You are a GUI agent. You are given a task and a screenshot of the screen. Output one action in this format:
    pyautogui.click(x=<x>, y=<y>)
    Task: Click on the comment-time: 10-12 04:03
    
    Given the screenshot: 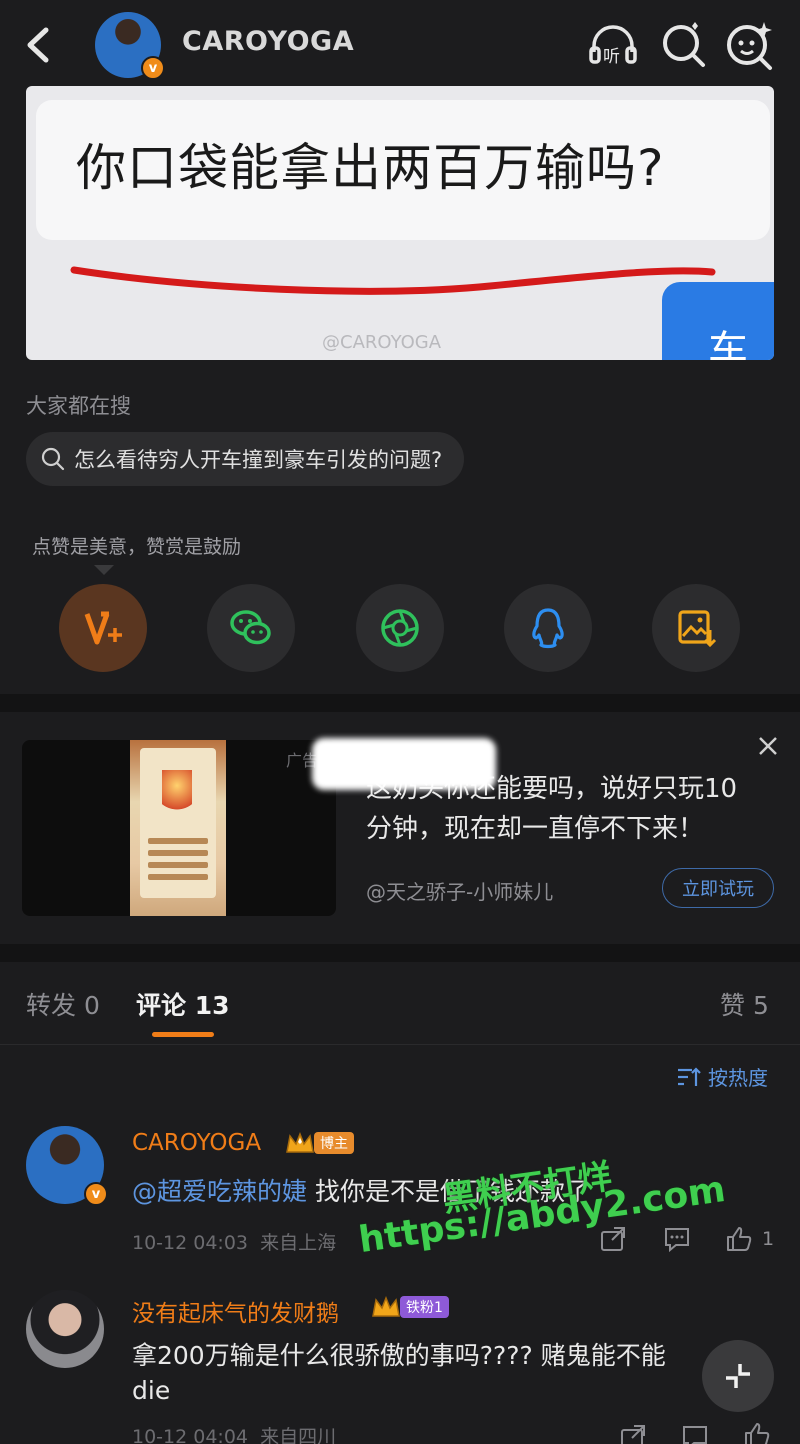 What is the action you would take?
    pyautogui.click(x=190, y=1243)
    